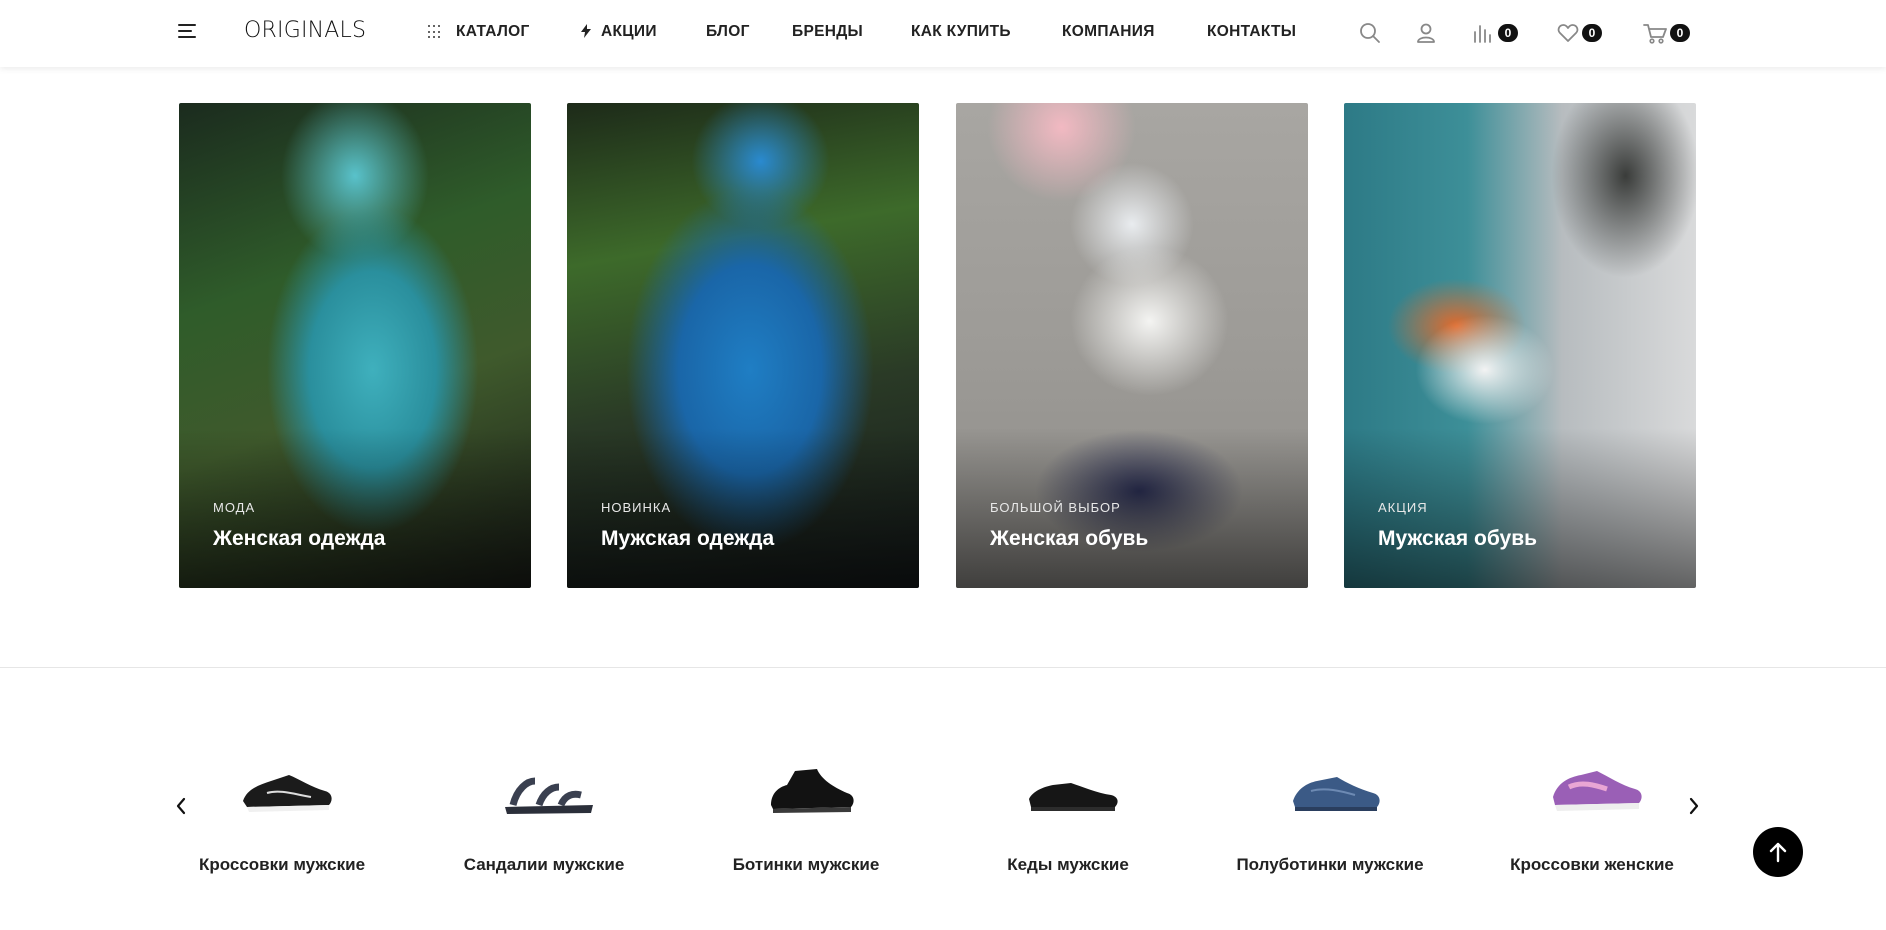 The image size is (1886, 930). What do you see at coordinates (1568, 33) in the screenshot?
I see `heart-icon` at bounding box center [1568, 33].